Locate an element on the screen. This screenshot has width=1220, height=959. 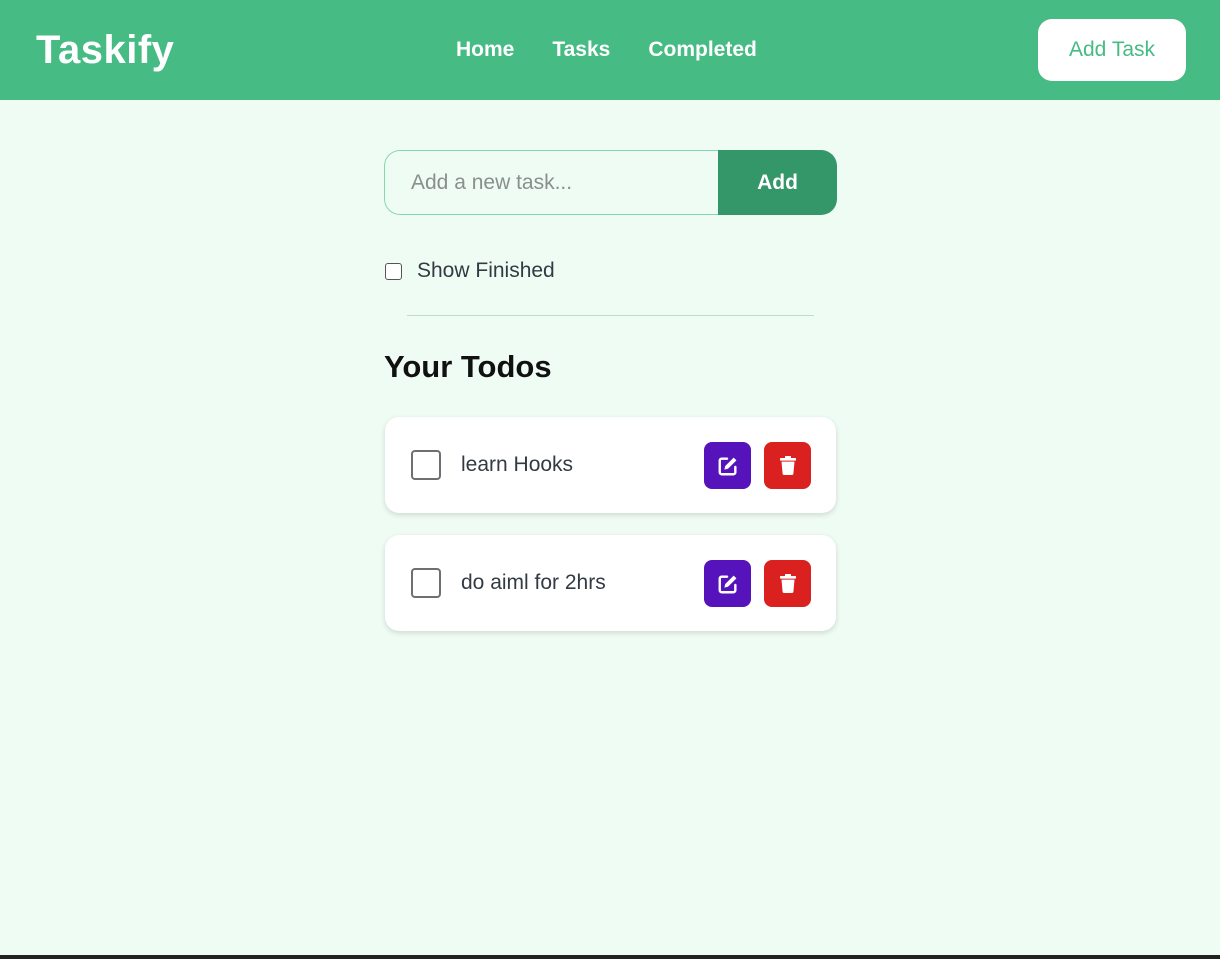
brand-logo: Taskify is located at coordinates (105, 50).